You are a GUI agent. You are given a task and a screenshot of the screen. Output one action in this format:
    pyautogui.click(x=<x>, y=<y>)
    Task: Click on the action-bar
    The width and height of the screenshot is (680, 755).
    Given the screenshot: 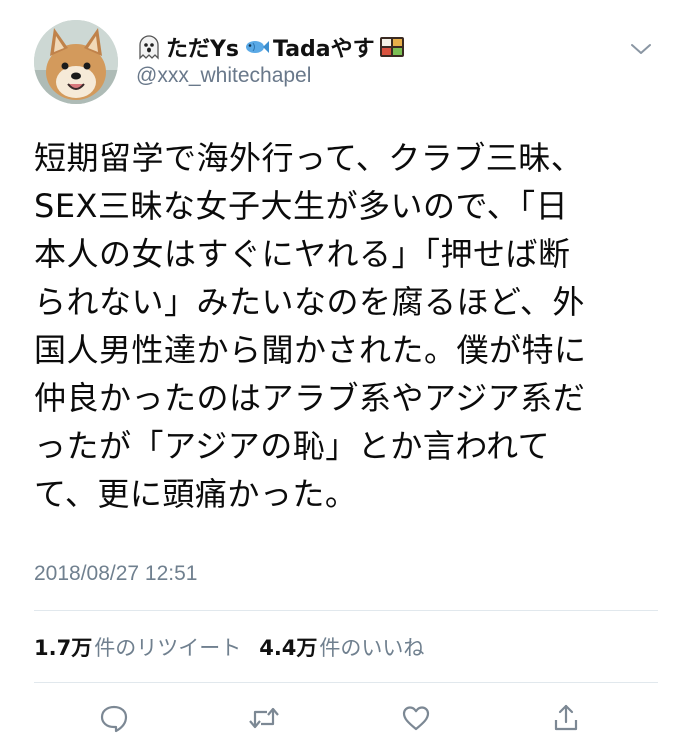 What is the action you would take?
    pyautogui.click(x=340, y=720)
    